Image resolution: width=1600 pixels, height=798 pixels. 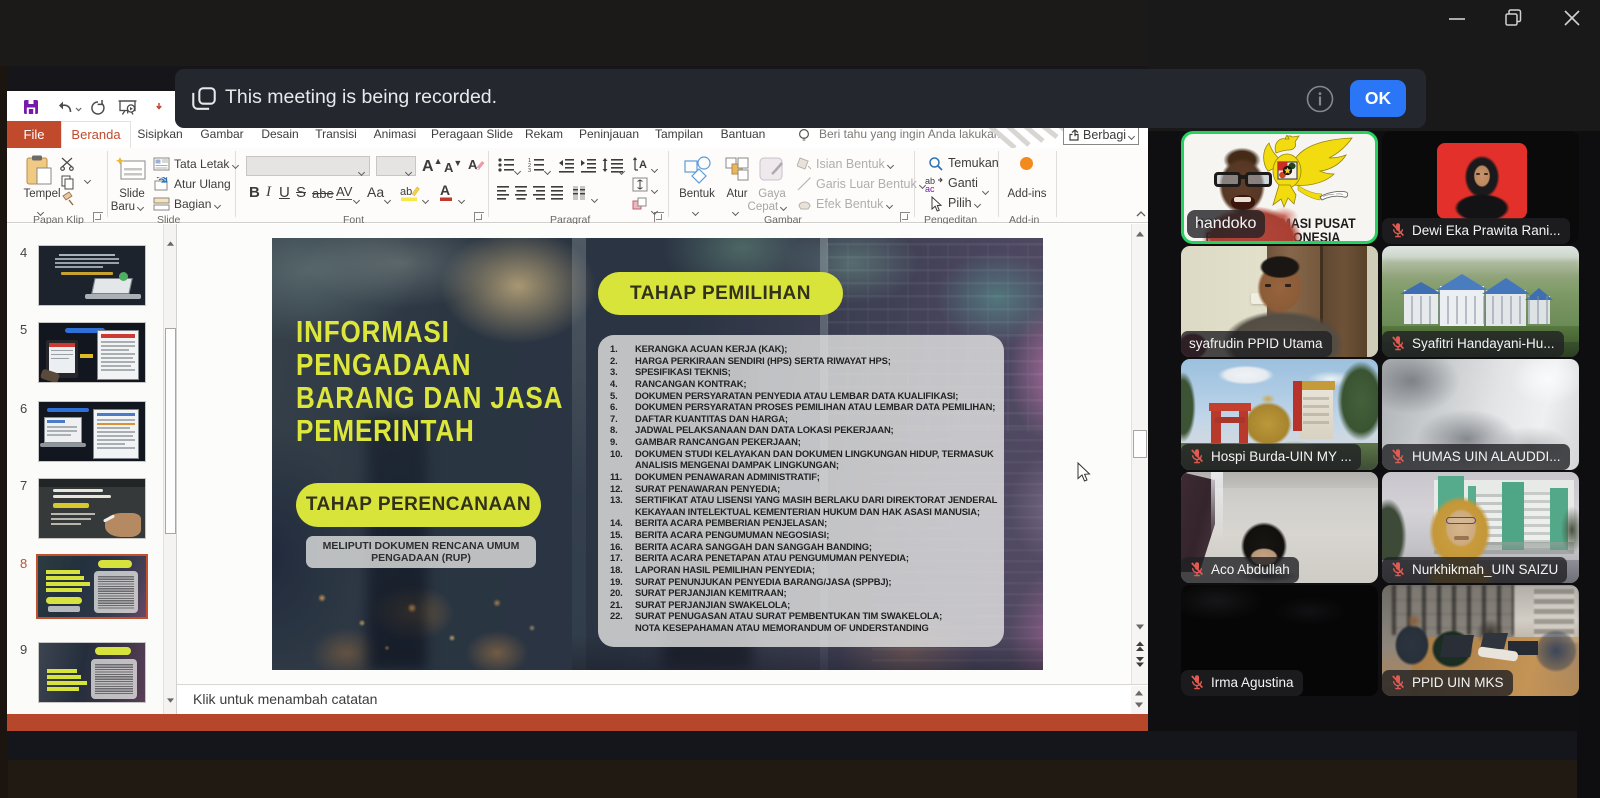 What do you see at coordinates (930, 188) in the screenshot?
I see `svg-text: ac` at bounding box center [930, 188].